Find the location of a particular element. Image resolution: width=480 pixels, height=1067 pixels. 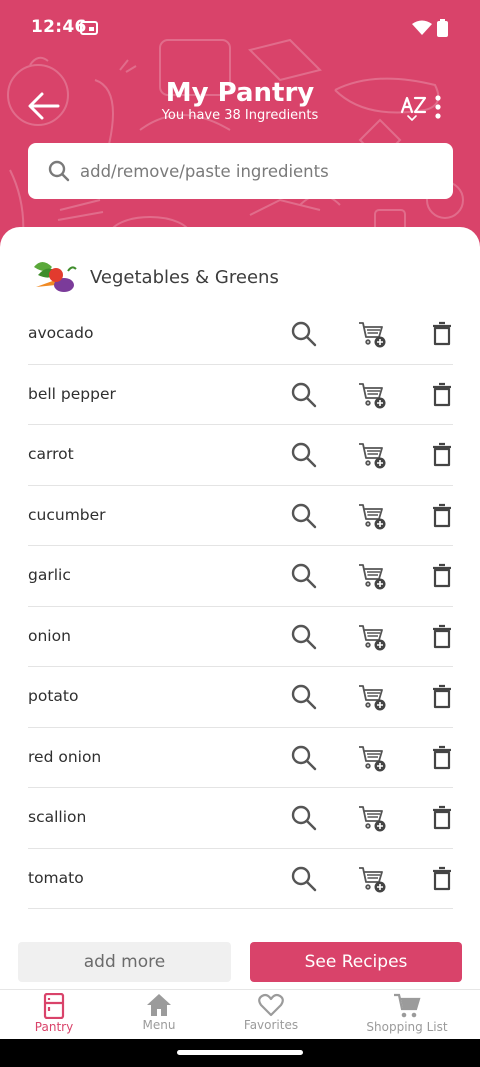

status-bar: 12:46 is located at coordinates (240, 28).